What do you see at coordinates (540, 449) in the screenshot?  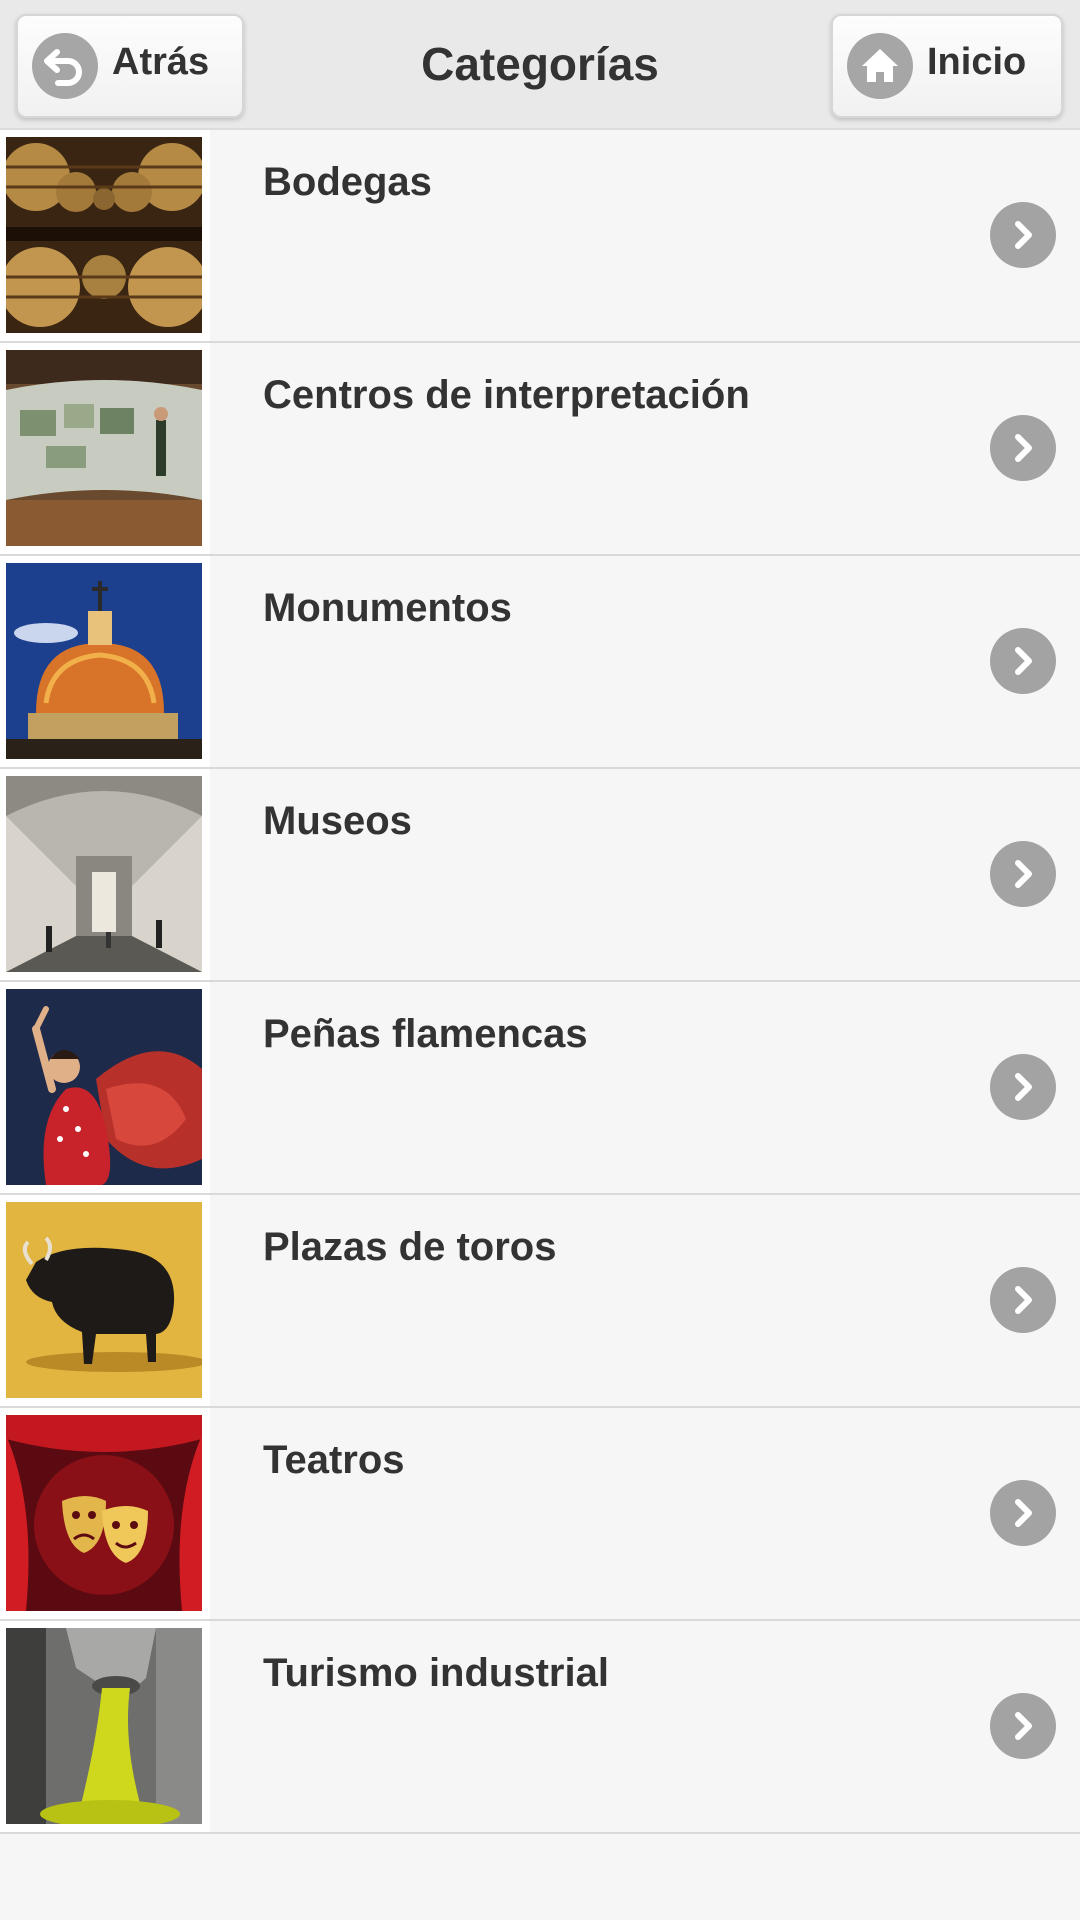 I see `category-item-centros-de-interpretacion: Centros de interpretación` at bounding box center [540, 449].